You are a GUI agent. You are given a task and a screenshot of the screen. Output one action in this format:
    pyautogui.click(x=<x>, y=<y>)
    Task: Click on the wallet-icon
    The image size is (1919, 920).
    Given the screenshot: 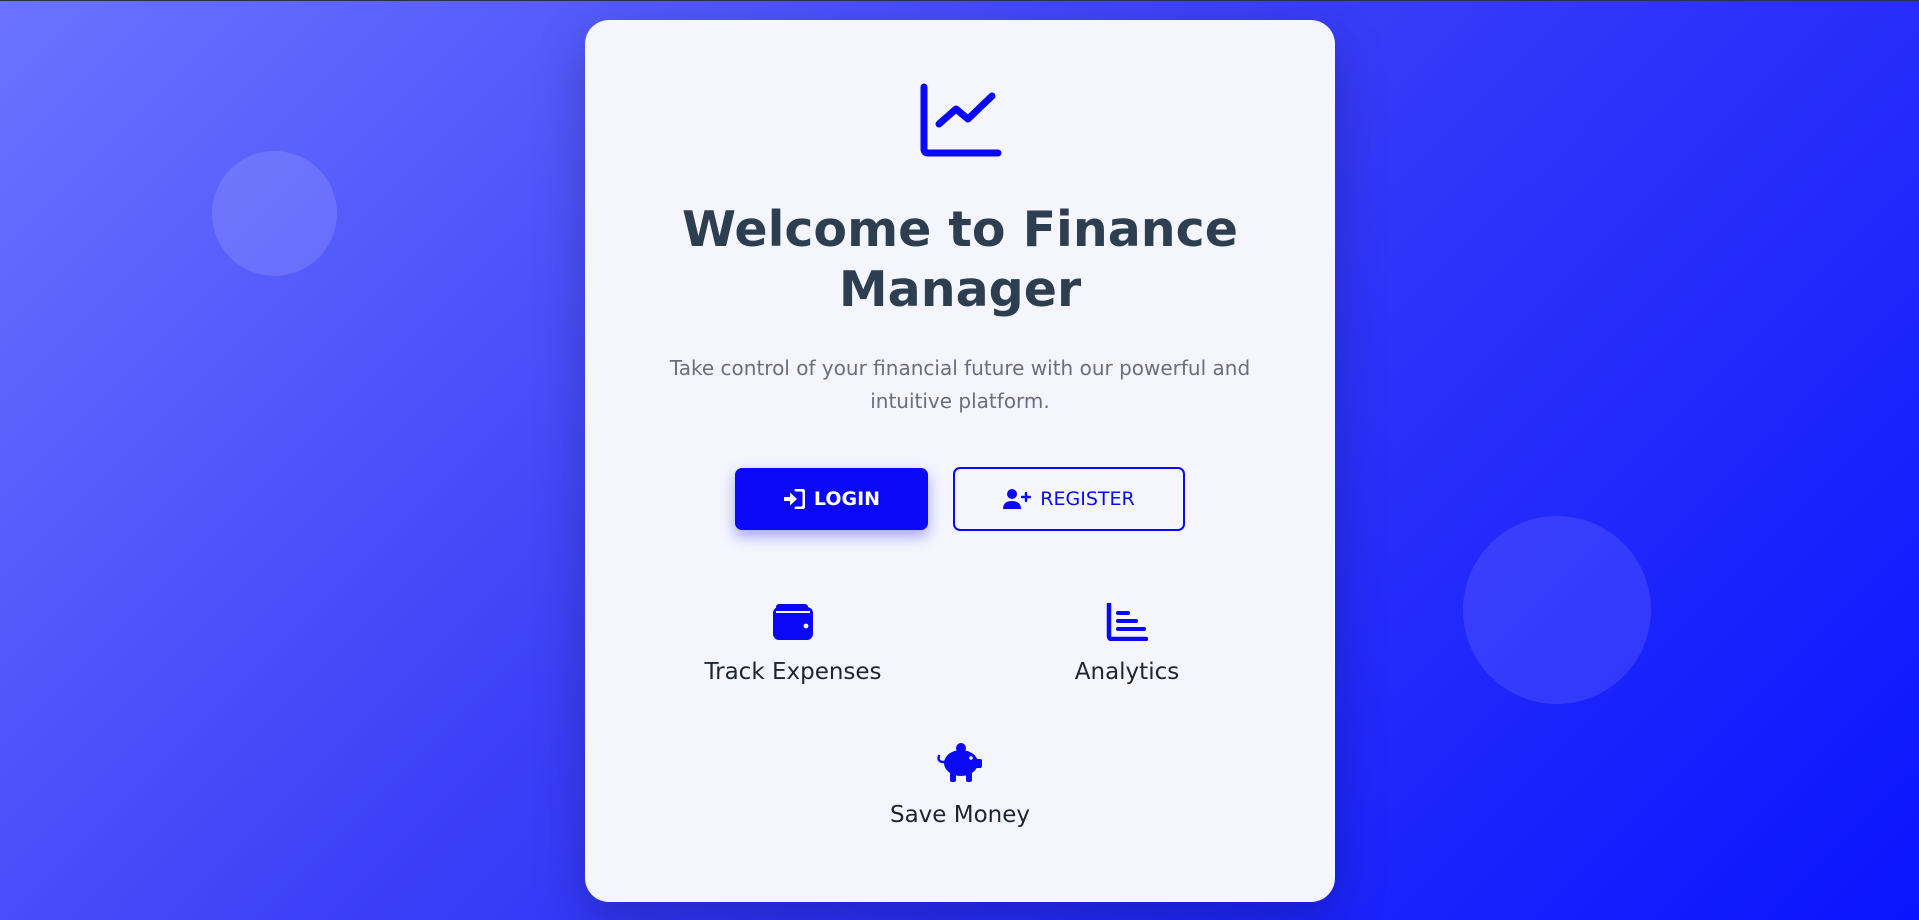 What is the action you would take?
    pyautogui.click(x=793, y=622)
    